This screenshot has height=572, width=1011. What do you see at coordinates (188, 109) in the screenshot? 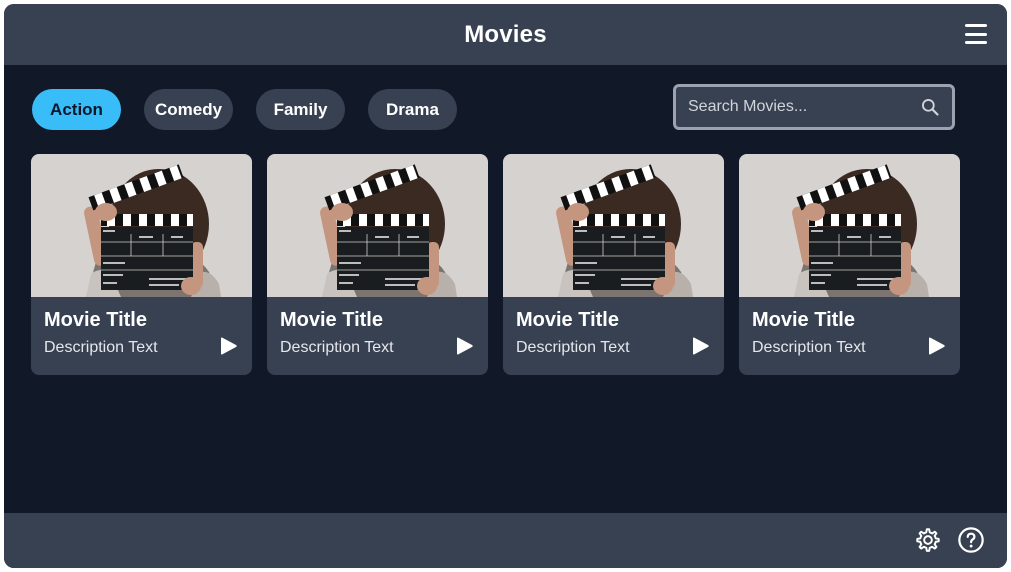
I see `filter-chip-comedy: Comedy` at bounding box center [188, 109].